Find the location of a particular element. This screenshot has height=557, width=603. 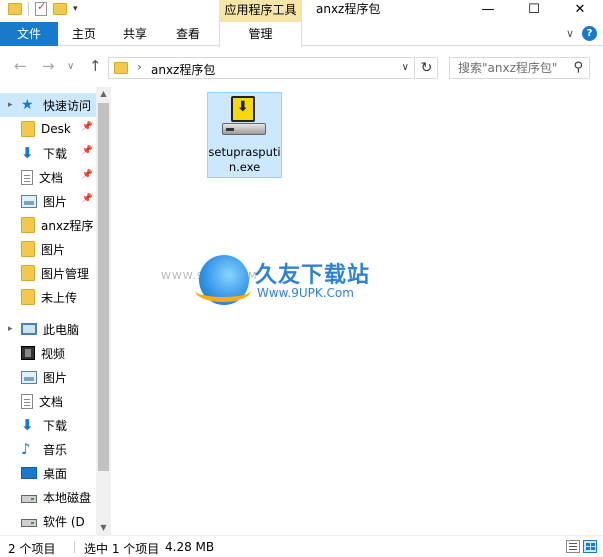

collapse-chevron-icon: ▸ is located at coordinates (13, 105).